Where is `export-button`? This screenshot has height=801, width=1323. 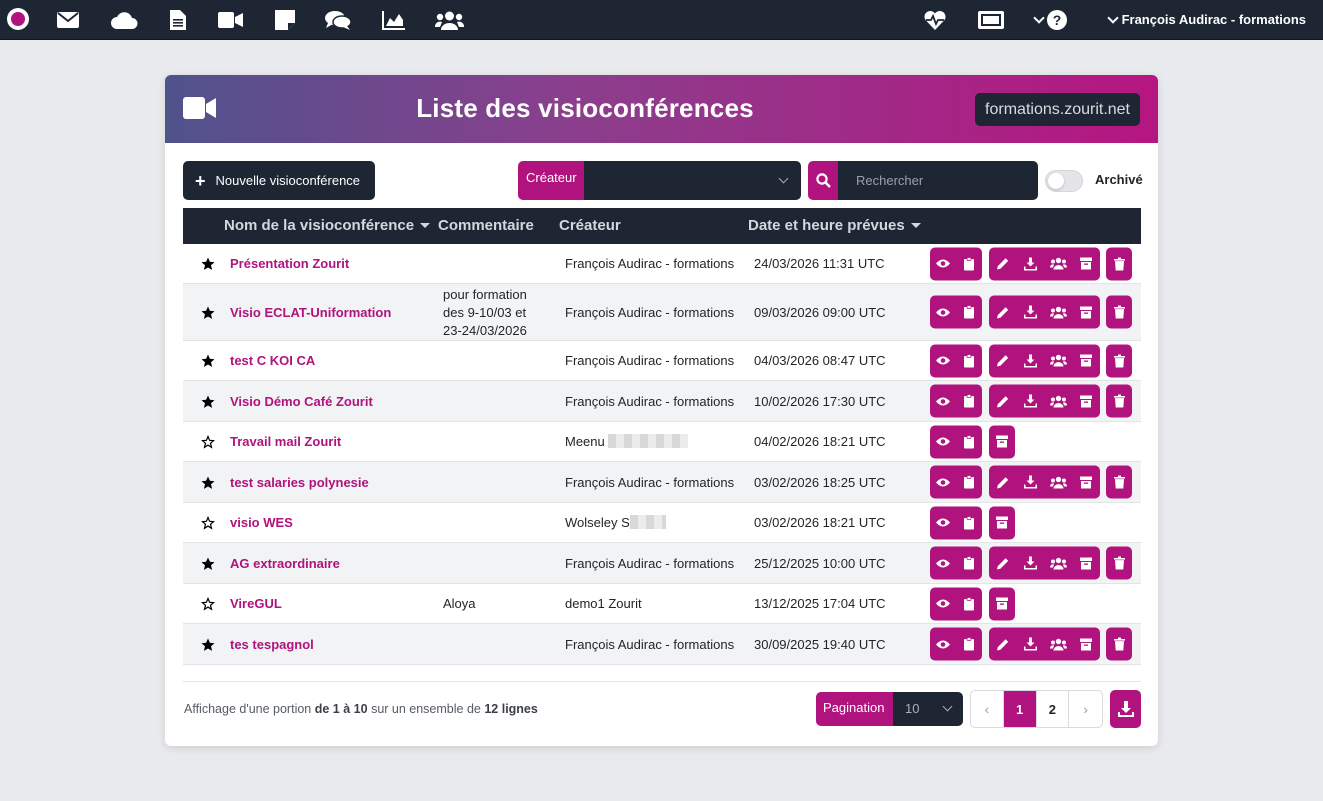
export-button is located at coordinates (1125, 709).